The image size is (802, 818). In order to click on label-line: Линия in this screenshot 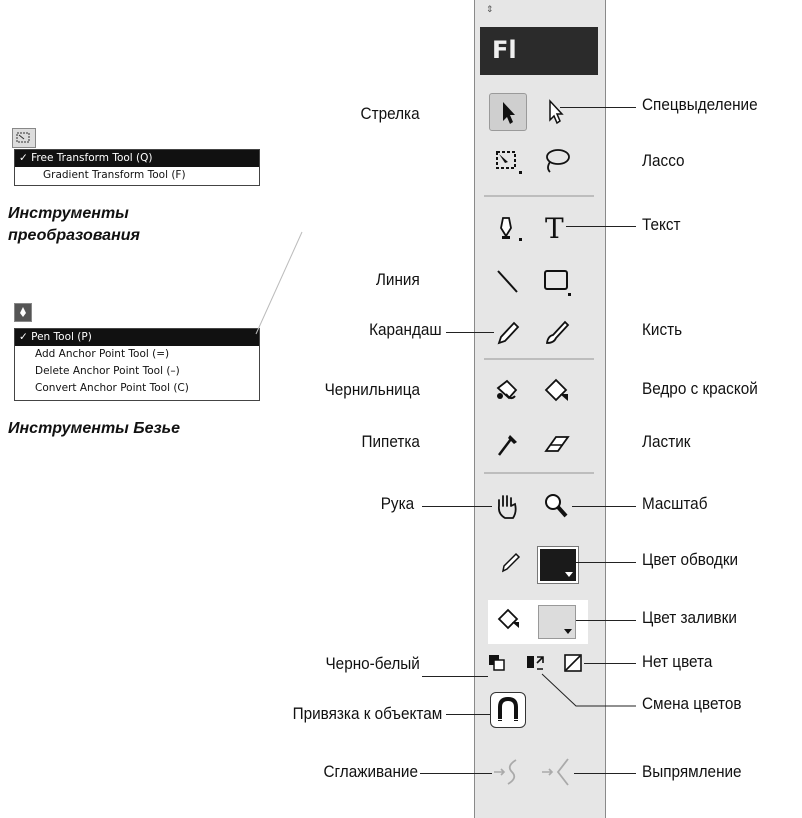, I will do `click(398, 279)`.